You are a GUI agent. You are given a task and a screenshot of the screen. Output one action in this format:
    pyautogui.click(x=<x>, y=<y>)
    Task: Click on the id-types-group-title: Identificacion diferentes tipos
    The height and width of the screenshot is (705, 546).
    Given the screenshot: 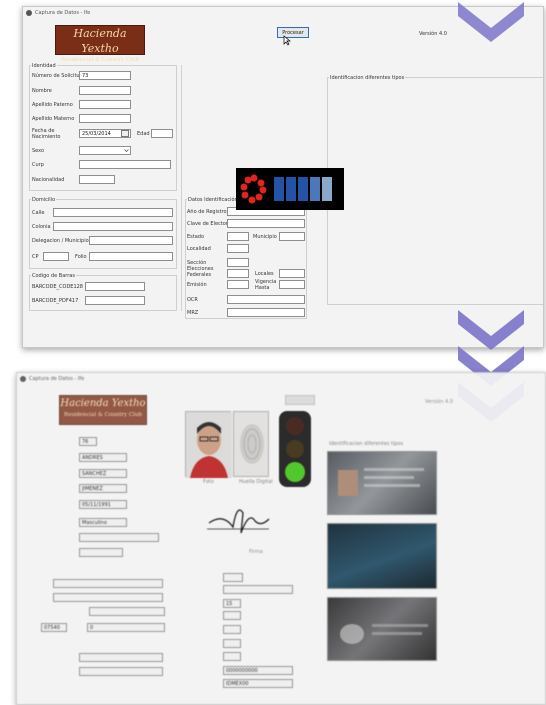 What is the action you would take?
    pyautogui.click(x=367, y=78)
    